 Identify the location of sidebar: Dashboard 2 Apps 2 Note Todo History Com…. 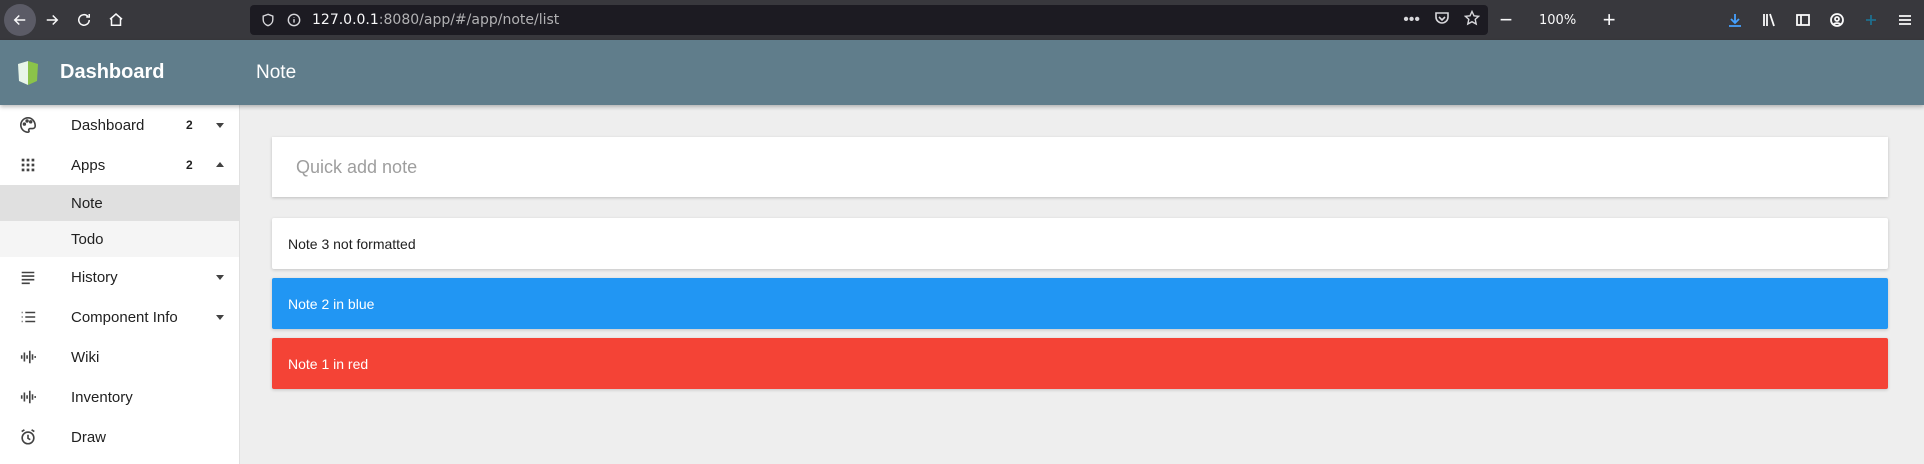
(120, 284).